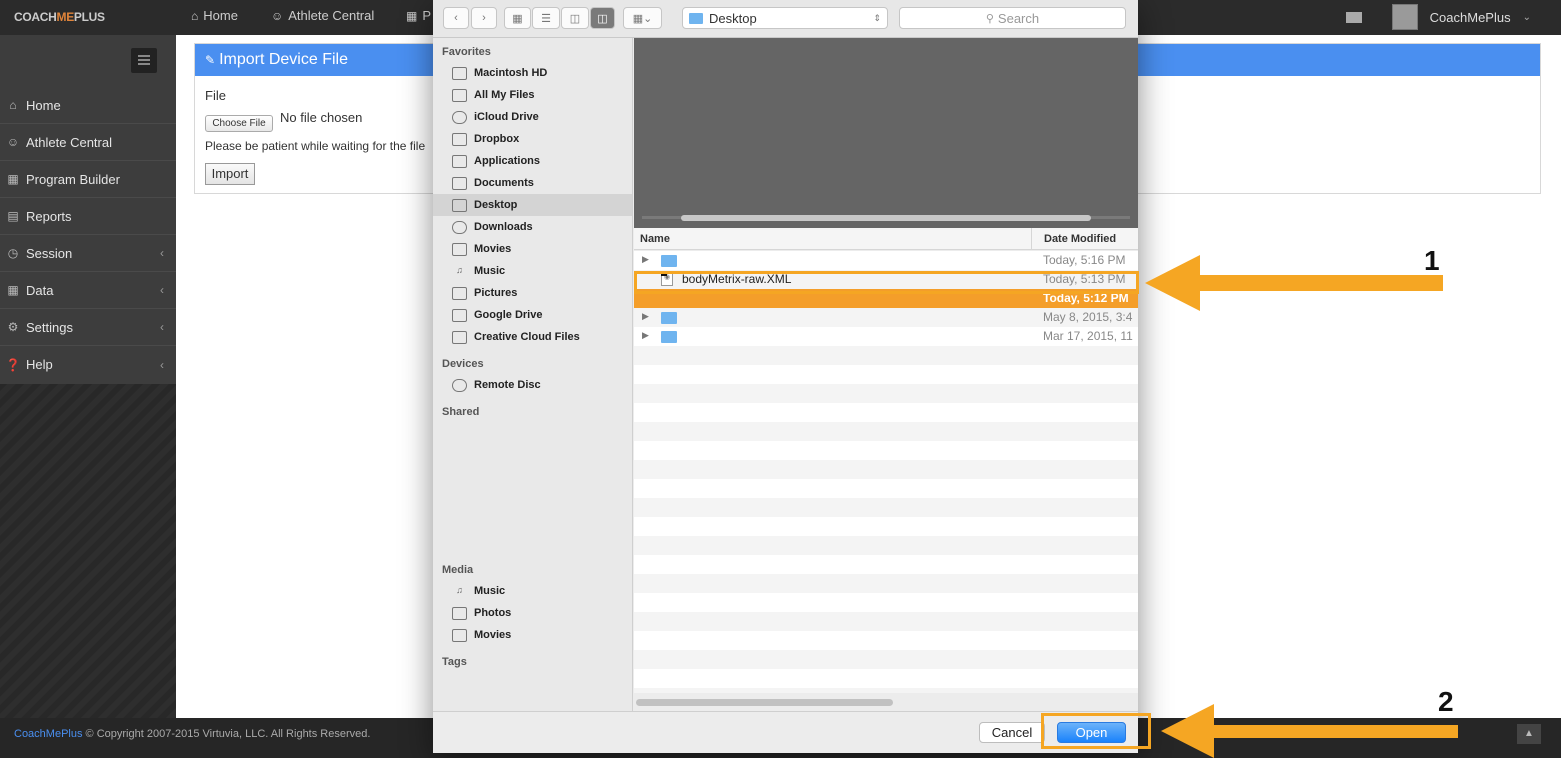 The width and height of the screenshot is (1561, 758). What do you see at coordinates (532, 635) in the screenshot?
I see `sidebar-item-media-movies: Movies` at bounding box center [532, 635].